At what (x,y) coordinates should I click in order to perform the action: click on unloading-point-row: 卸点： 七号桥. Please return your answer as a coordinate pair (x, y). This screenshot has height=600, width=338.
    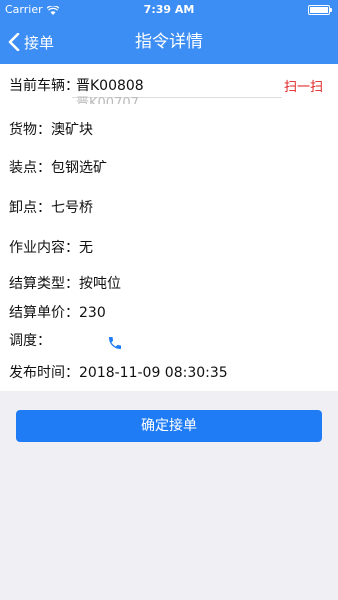
    Looking at the image, I should click on (51, 208).